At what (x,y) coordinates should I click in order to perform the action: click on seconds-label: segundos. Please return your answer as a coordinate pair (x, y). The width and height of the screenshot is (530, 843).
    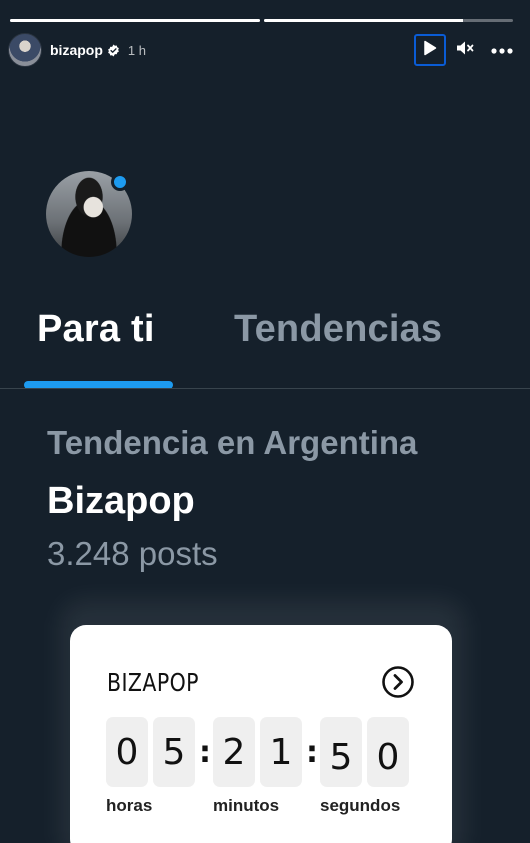
    Looking at the image, I should click on (360, 805).